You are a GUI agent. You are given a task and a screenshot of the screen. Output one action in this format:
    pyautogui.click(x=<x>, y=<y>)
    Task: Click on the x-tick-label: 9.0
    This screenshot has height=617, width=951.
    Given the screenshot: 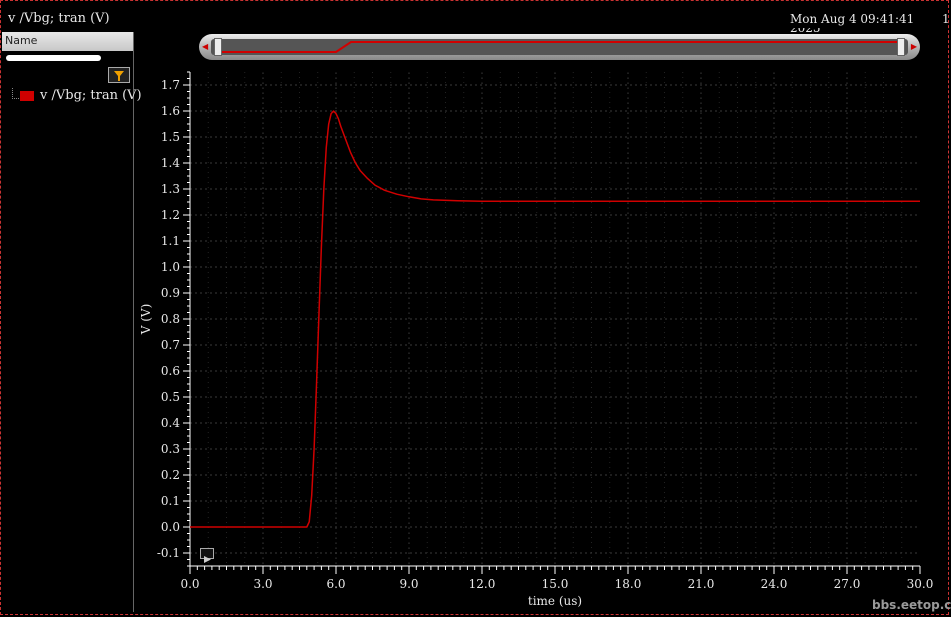 What is the action you would take?
    pyautogui.click(x=408, y=584)
    